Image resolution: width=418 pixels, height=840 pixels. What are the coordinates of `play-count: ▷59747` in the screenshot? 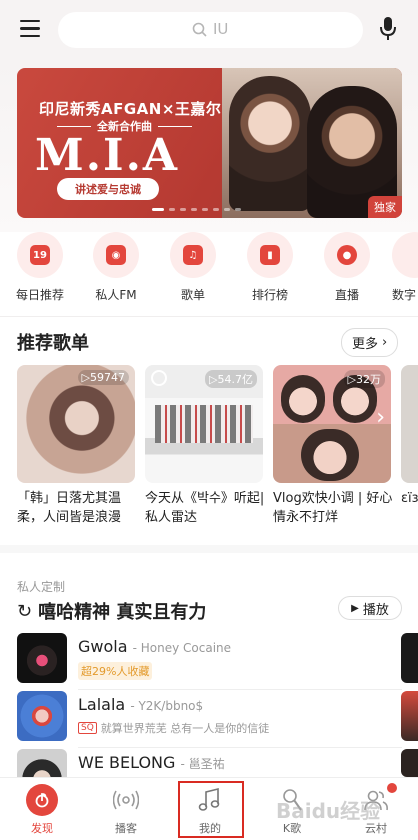 It's located at (103, 377).